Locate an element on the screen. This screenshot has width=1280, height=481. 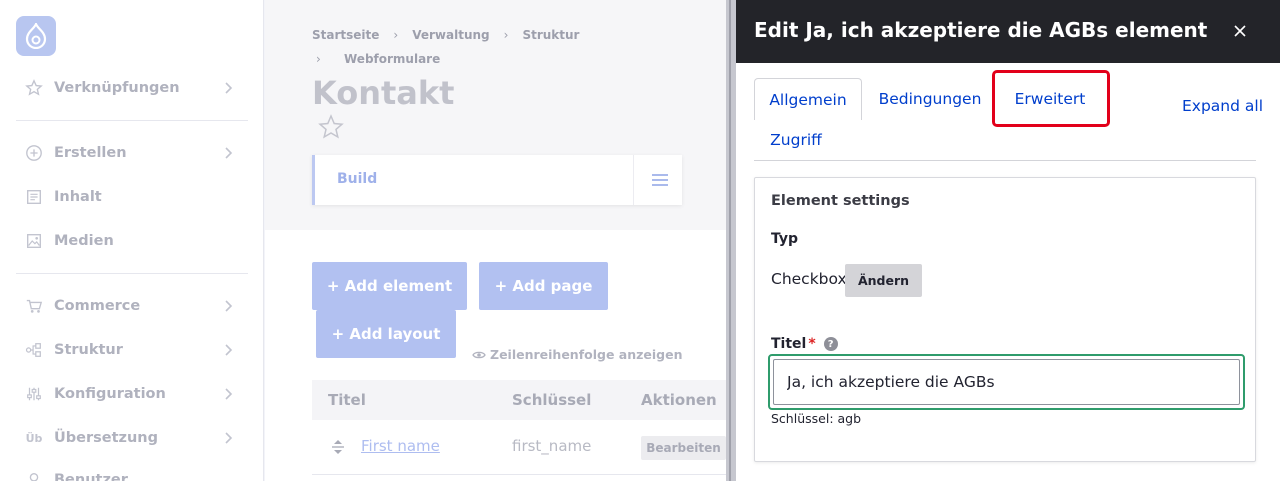
sidebar-item-label: Erstellen is located at coordinates (90, 153).